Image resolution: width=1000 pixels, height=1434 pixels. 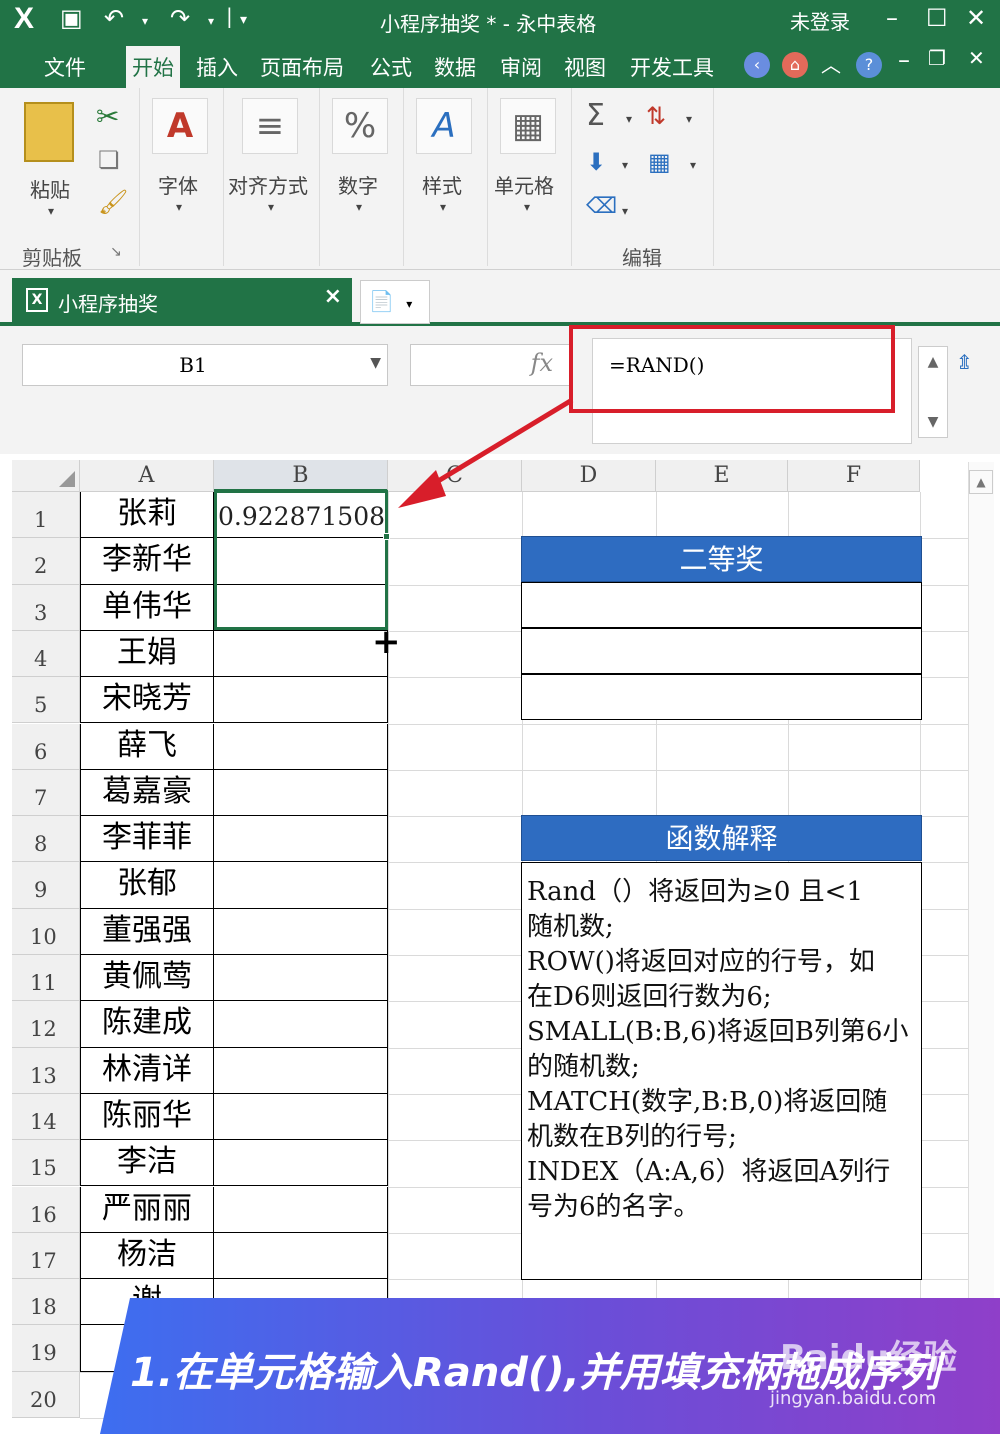 I want to click on watermark: Baidu经验, so click(x=869, y=1358).